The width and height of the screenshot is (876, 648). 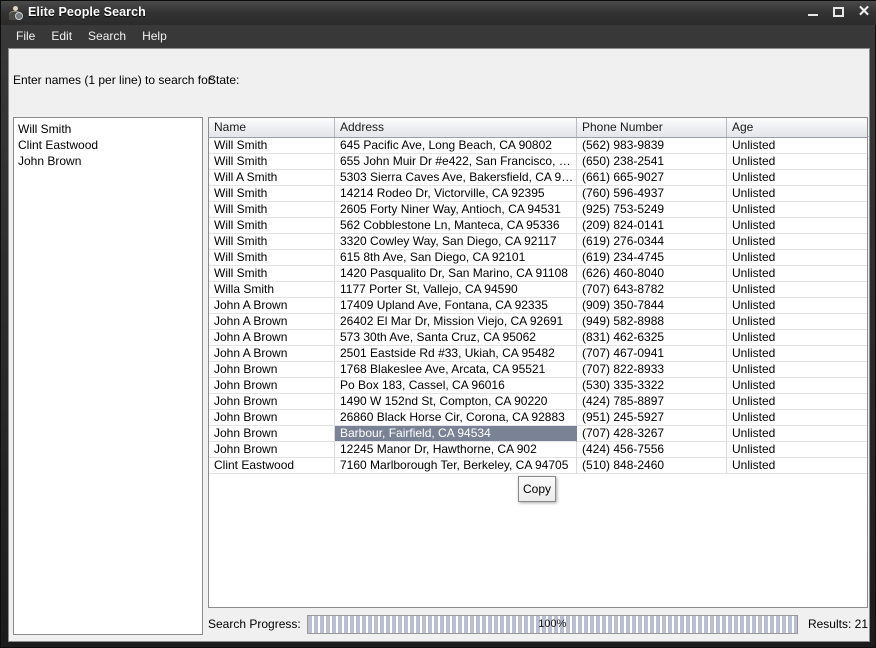 What do you see at coordinates (456, 450) in the screenshot?
I see `table-cell-address: 12245 Manor Dr, Hawthorne, CA 902` at bounding box center [456, 450].